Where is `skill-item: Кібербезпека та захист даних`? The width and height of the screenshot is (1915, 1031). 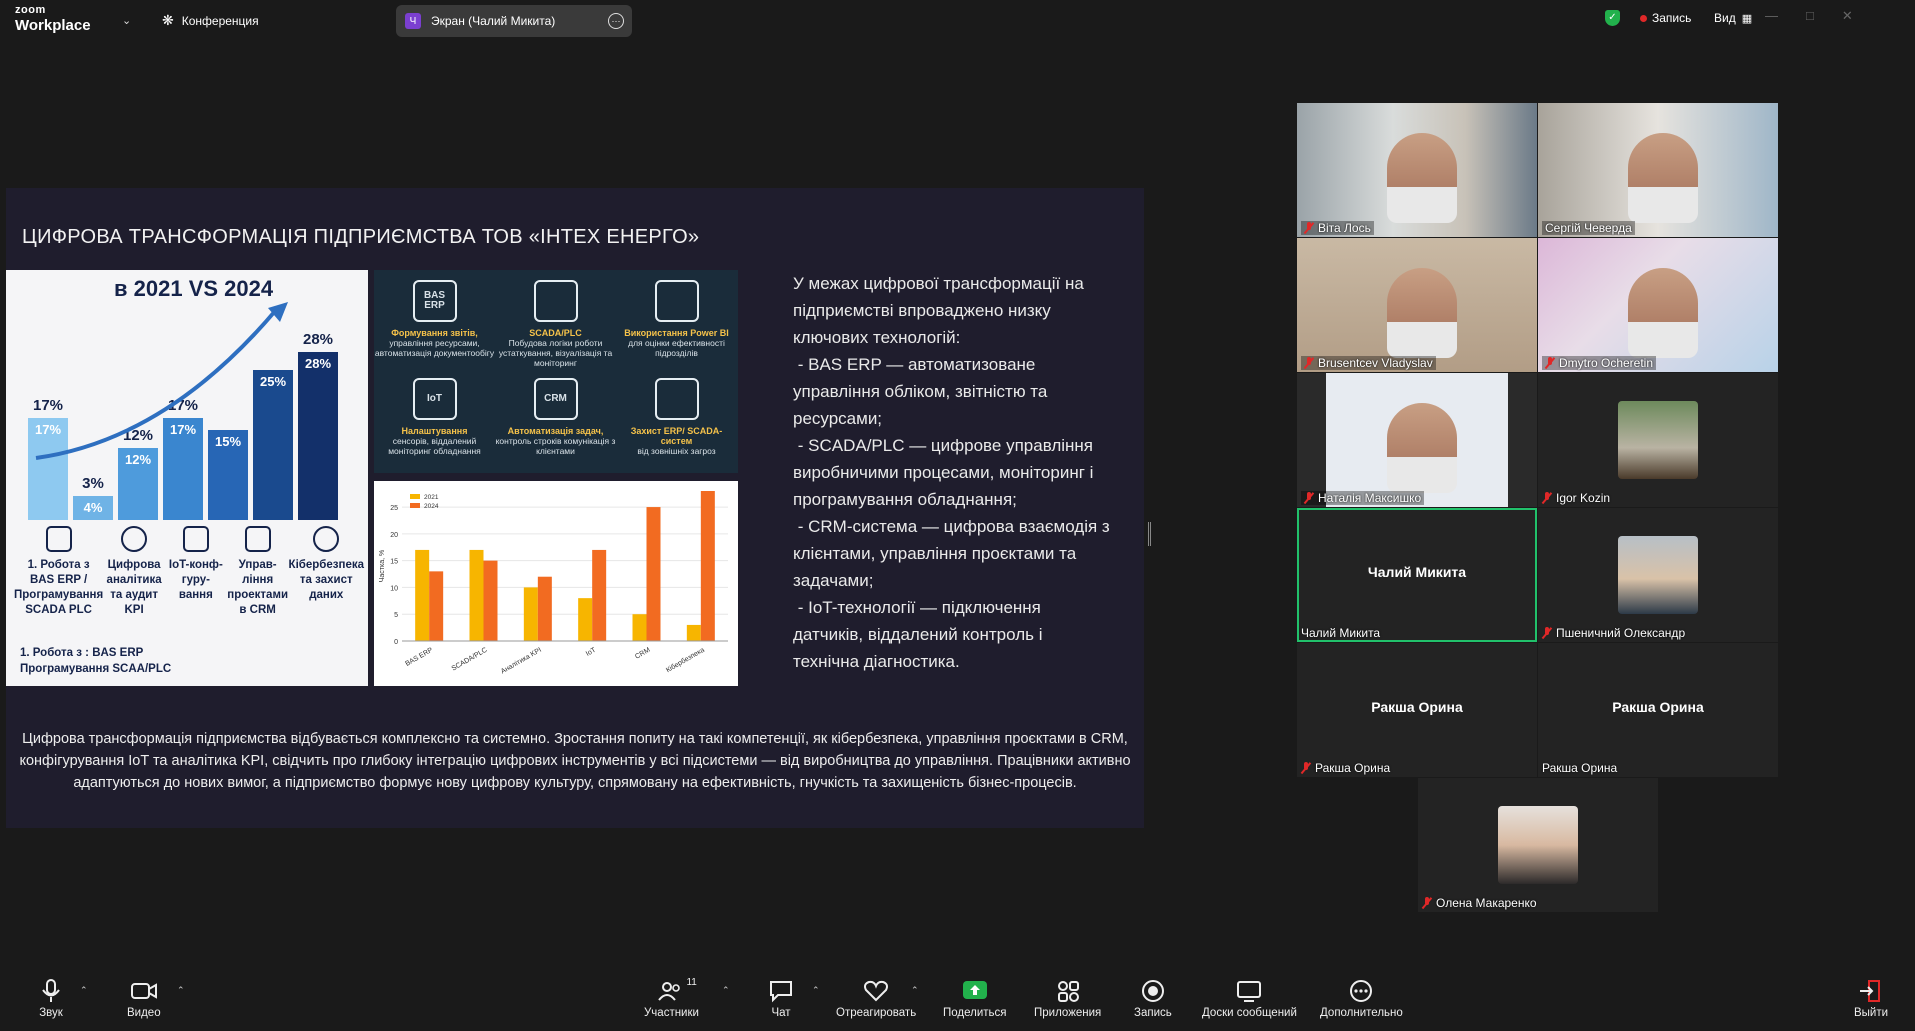
skill-item: Кібербезпека та захист даних is located at coordinates (326, 572).